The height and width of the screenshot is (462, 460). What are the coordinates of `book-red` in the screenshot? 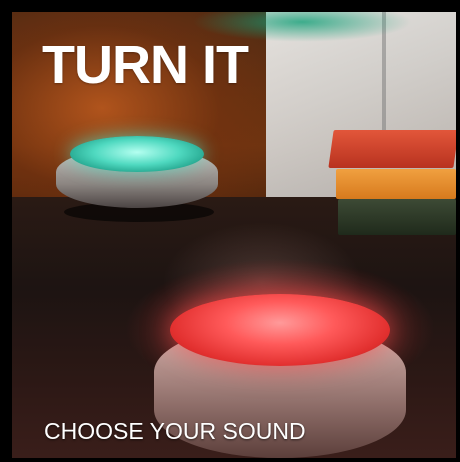 It's located at (392, 149).